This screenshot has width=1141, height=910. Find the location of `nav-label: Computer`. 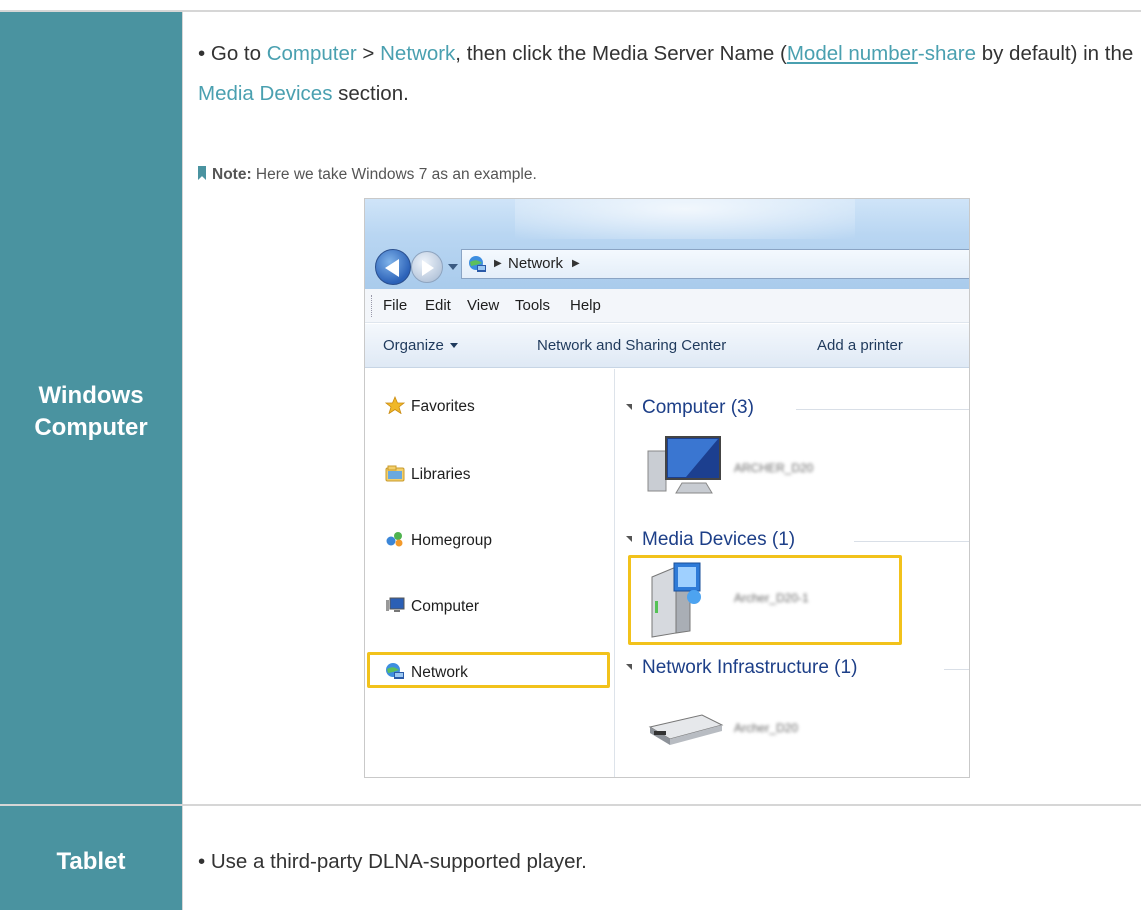

nav-label: Computer is located at coordinates (445, 606).